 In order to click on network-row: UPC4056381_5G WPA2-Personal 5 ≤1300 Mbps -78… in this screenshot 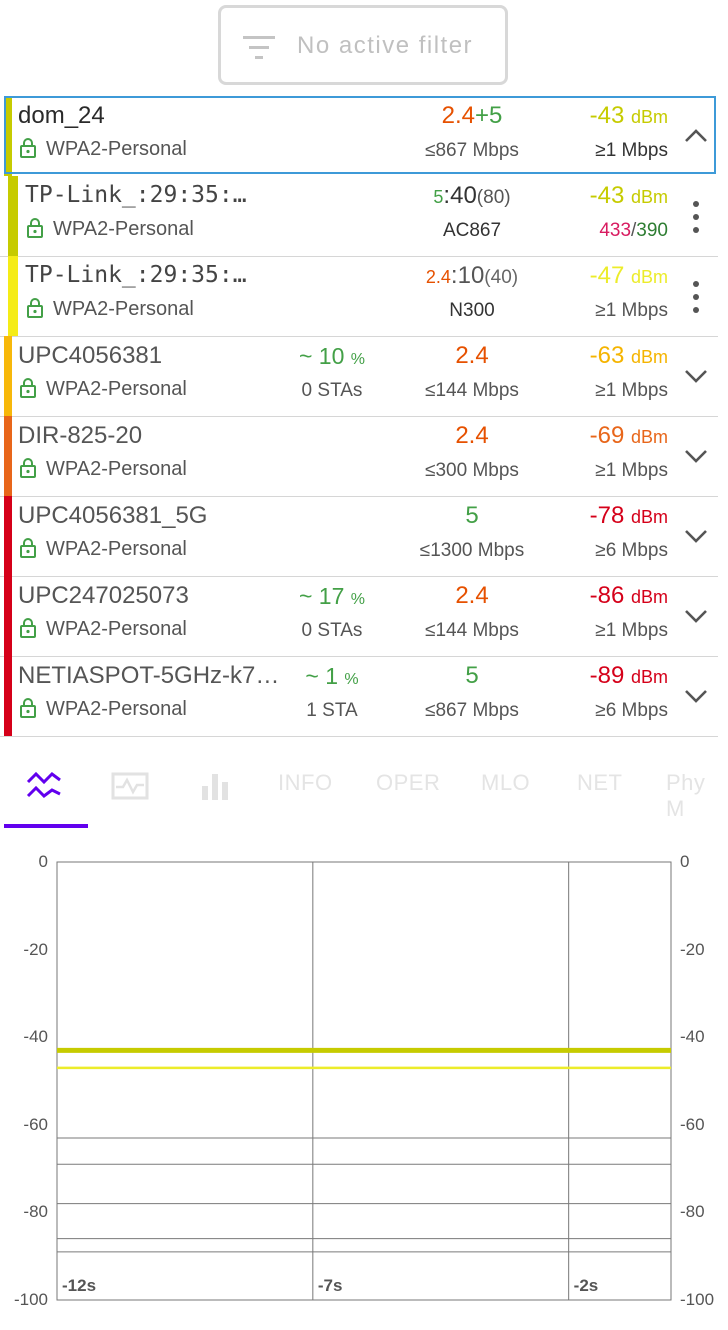, I will do `click(359, 536)`.